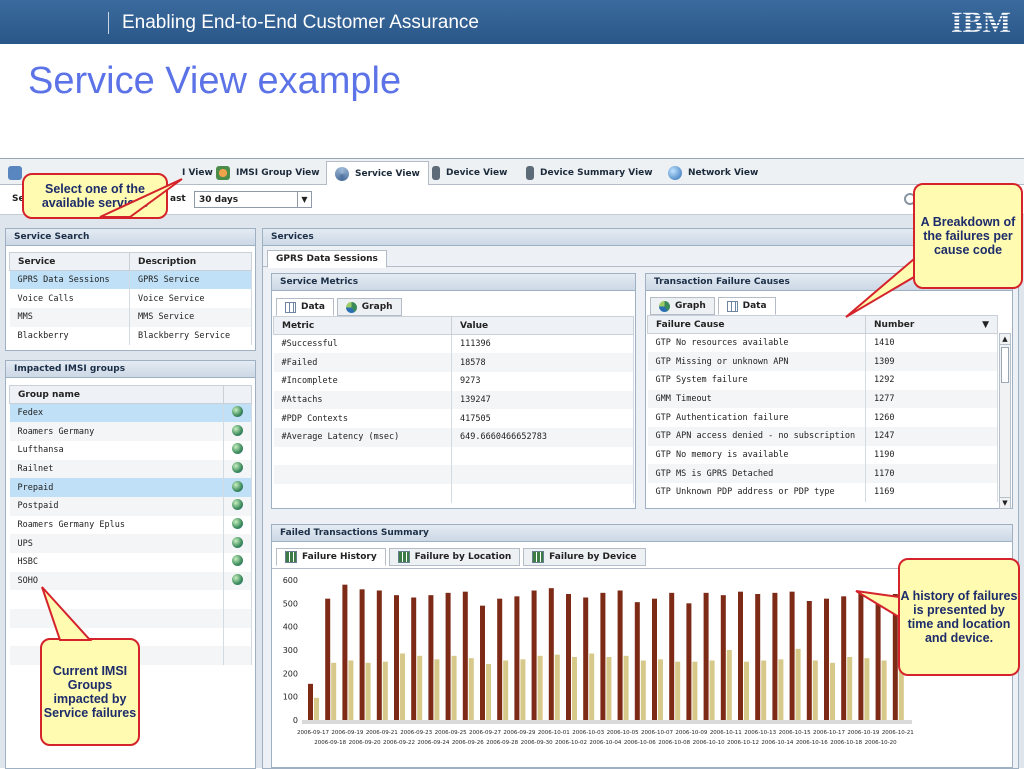 Image resolution: width=1024 pixels, height=769 pixels. Describe the element at coordinates (130, 469) in the screenshot. I see `table-row: Railnet` at that location.